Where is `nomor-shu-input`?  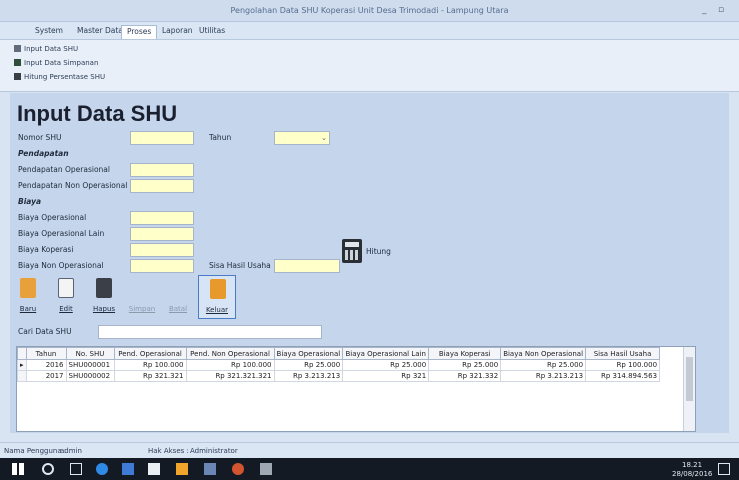 nomor-shu-input is located at coordinates (162, 138).